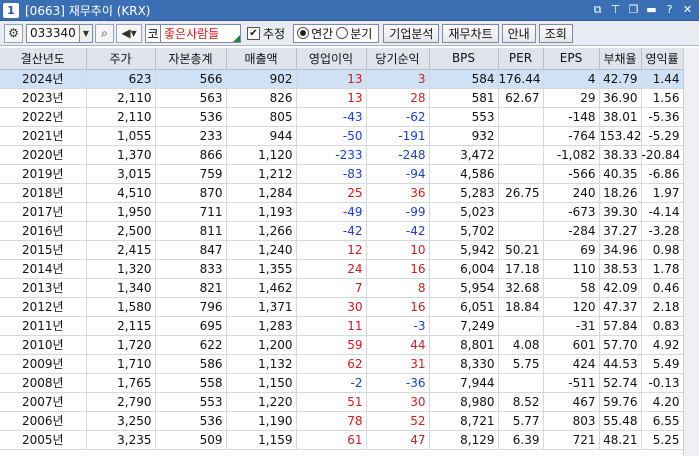 The image size is (699, 456). Describe the element at coordinates (555, 33) in the screenshot. I see `query-button: 조회` at that location.